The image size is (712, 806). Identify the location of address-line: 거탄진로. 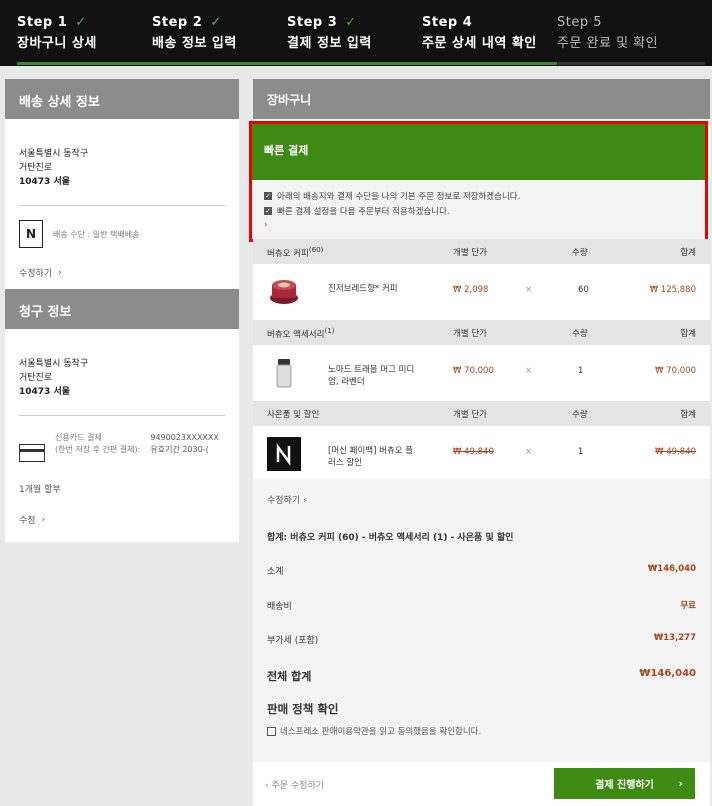
(36, 378).